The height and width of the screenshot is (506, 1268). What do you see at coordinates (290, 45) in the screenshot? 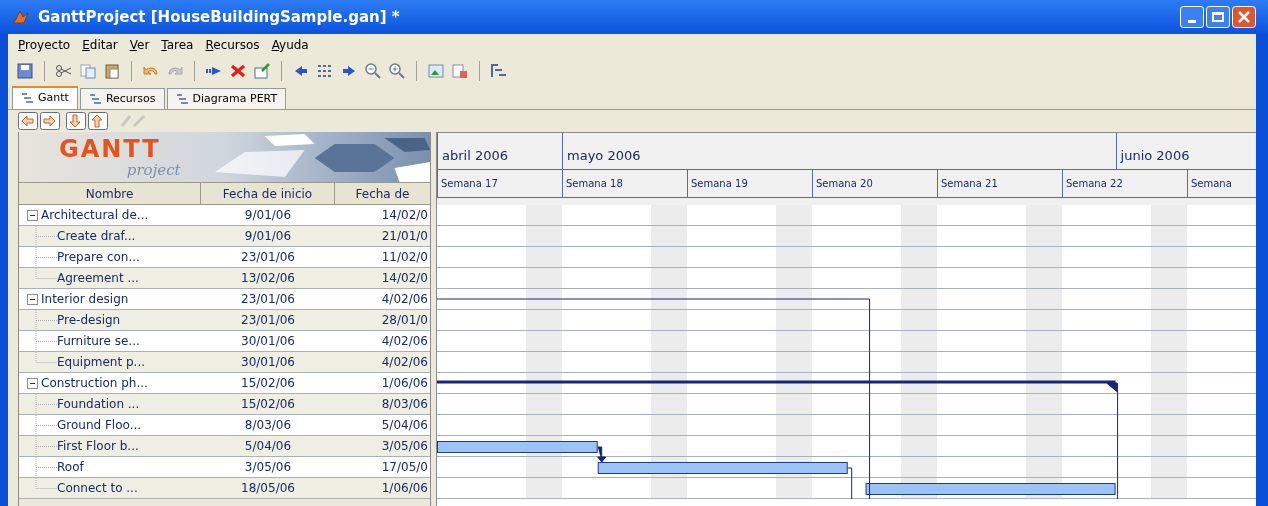
I see `menu-item: Ayuda` at bounding box center [290, 45].